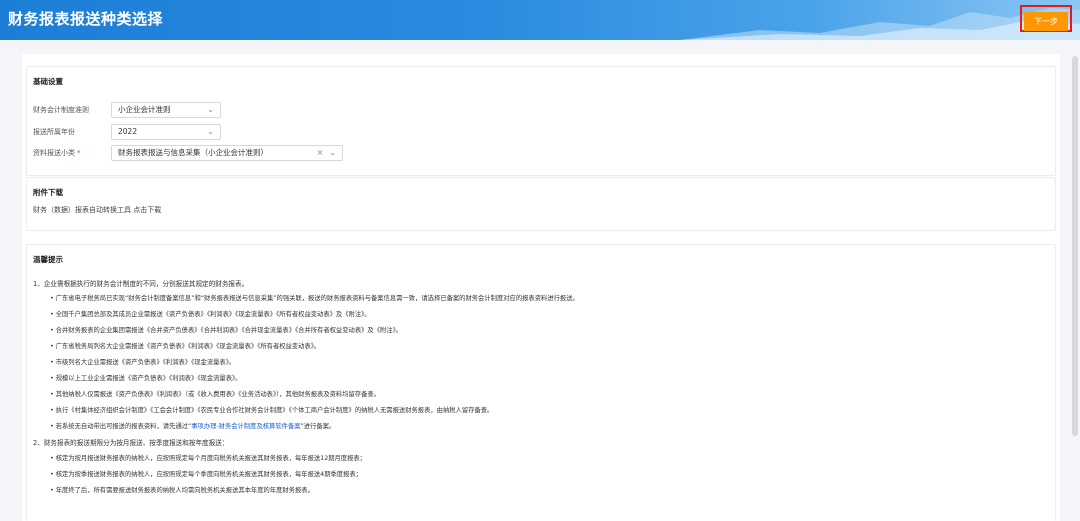  Describe the element at coordinates (79, 152) in the screenshot. I see `required-mark: *` at that location.